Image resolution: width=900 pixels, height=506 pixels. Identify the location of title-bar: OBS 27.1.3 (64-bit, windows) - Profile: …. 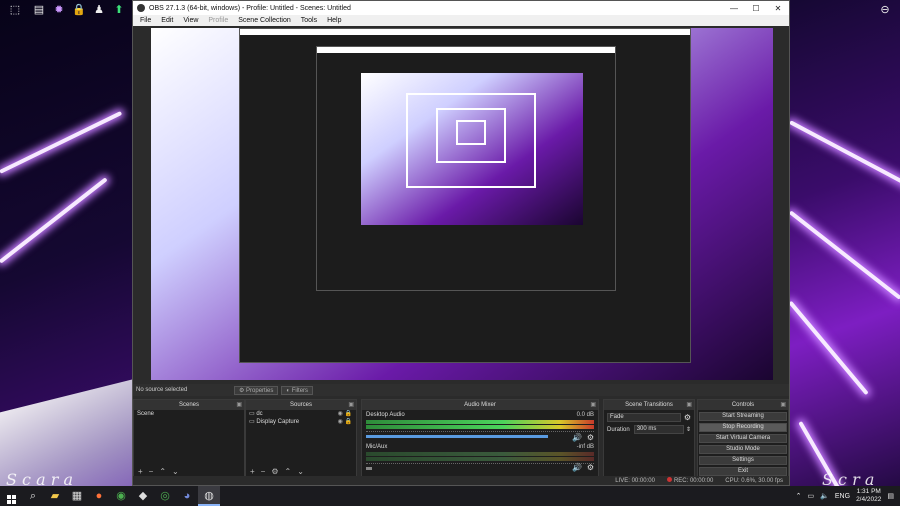
(461, 8).